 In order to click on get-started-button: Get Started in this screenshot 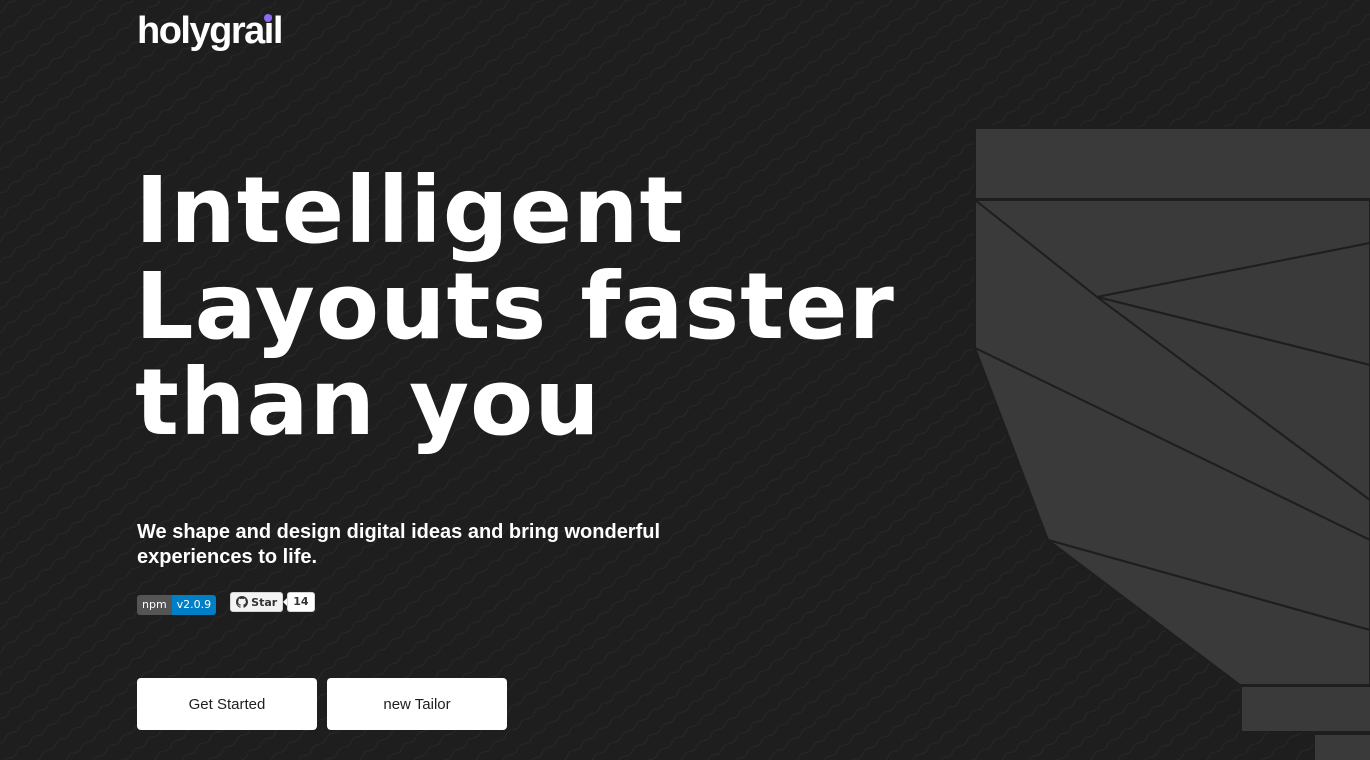, I will do `click(227, 704)`.